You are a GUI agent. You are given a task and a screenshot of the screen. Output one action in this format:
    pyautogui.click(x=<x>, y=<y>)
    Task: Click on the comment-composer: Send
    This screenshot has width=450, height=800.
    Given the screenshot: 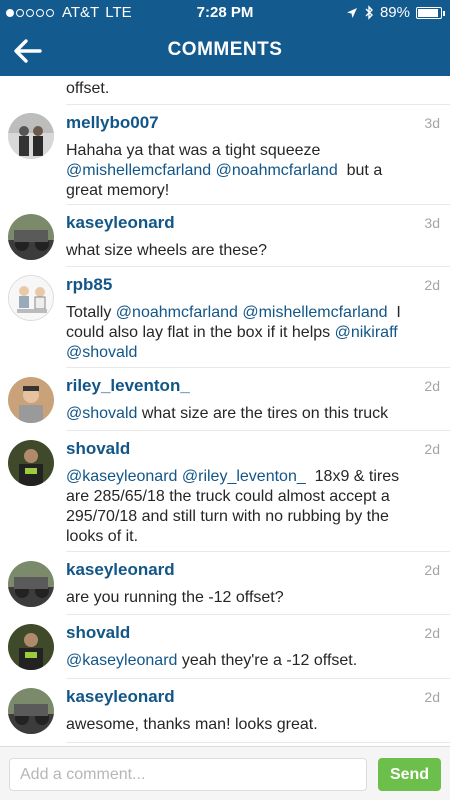 What is the action you would take?
    pyautogui.click(x=225, y=773)
    